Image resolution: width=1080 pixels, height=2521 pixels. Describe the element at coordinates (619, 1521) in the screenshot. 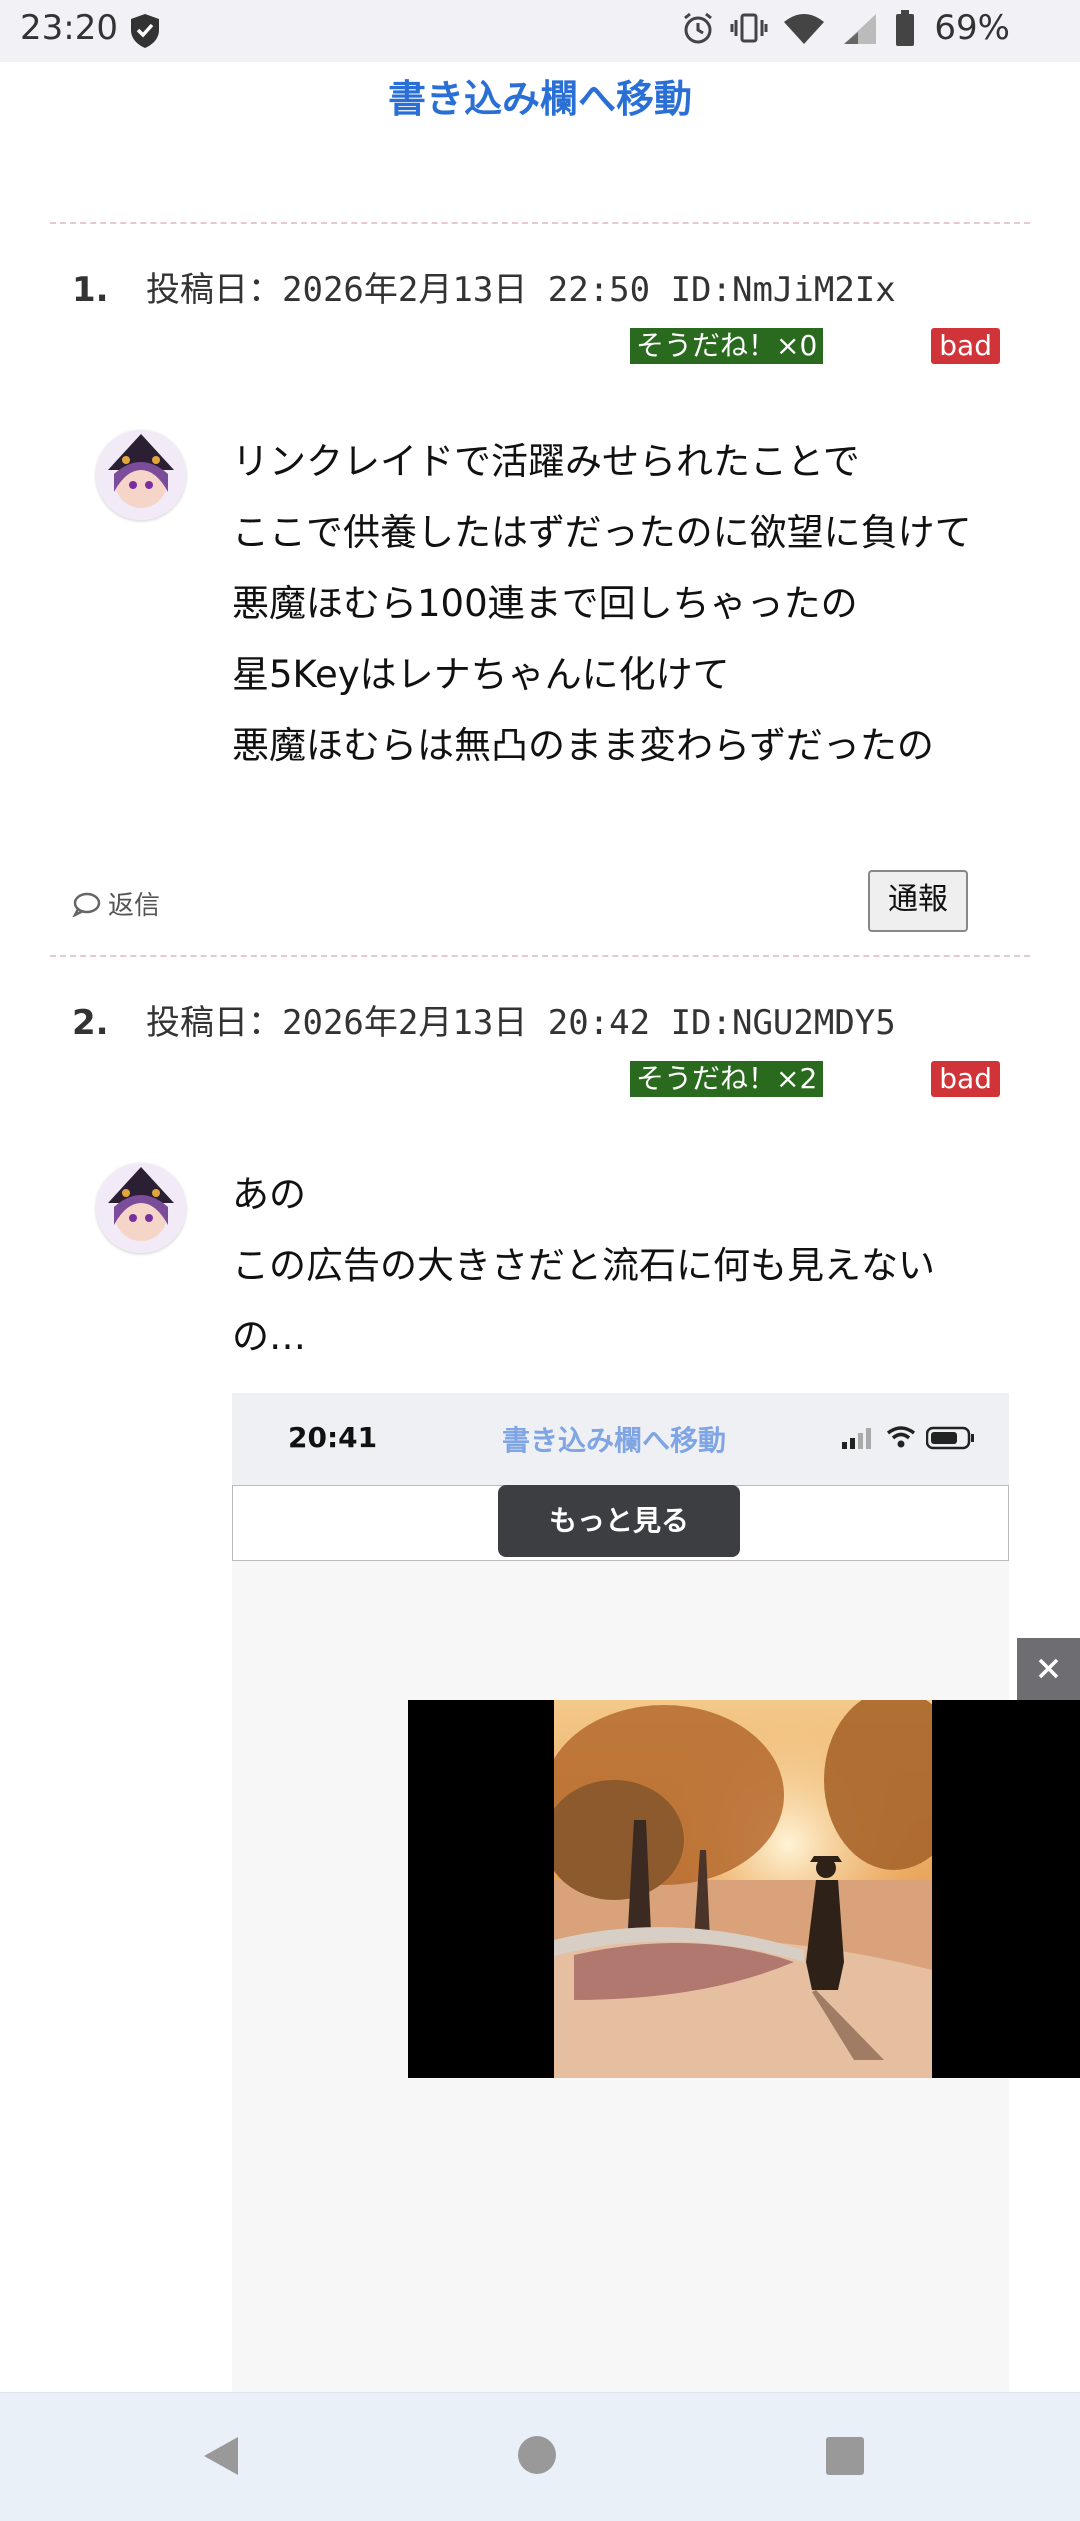

I see `embedded-more-button: もっと見る` at that location.